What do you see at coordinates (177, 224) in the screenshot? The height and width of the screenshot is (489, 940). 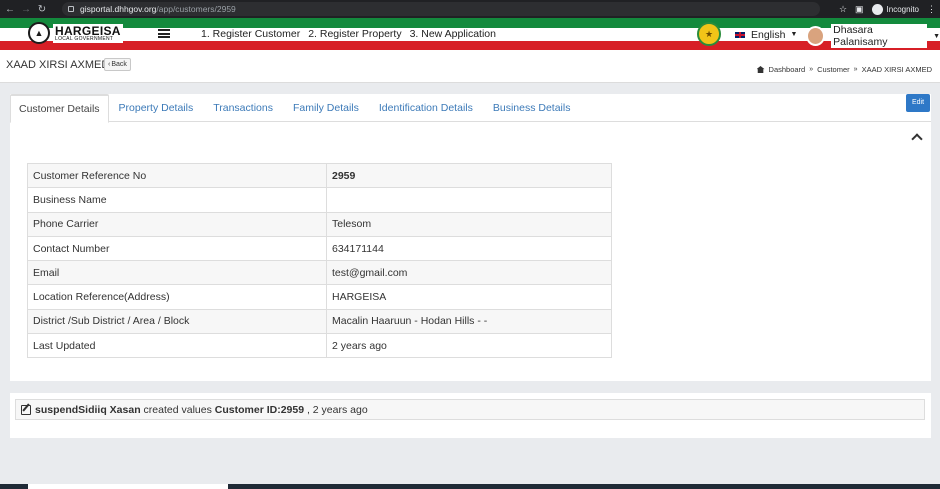 I see `detail-label: Phone Carrier` at bounding box center [177, 224].